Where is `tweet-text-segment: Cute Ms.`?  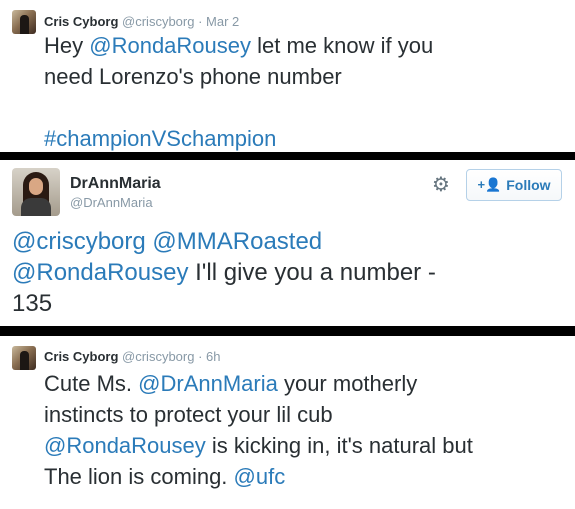 tweet-text-segment: Cute Ms. is located at coordinates (91, 383).